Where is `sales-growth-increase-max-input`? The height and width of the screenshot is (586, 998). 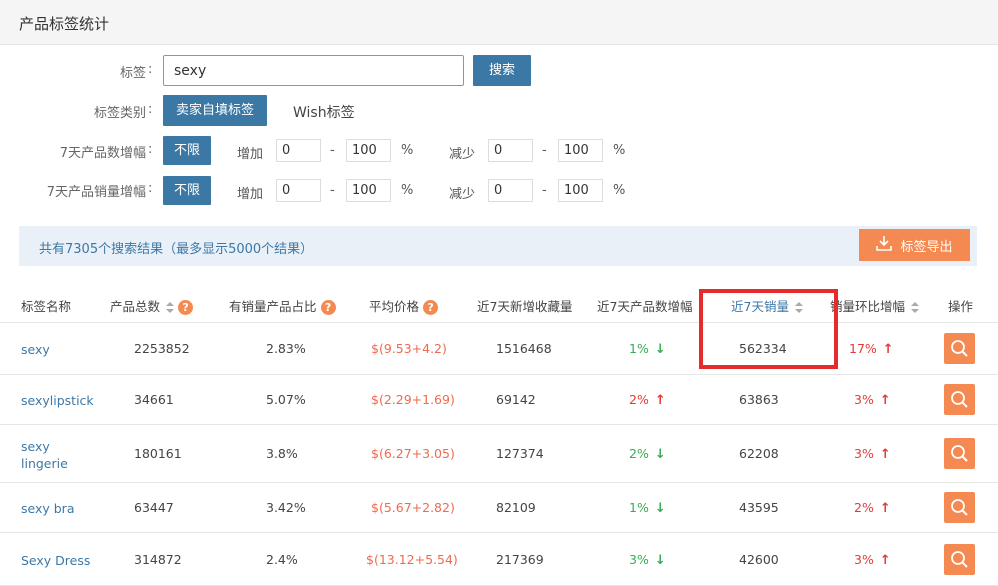
sales-growth-increase-max-input is located at coordinates (368, 190).